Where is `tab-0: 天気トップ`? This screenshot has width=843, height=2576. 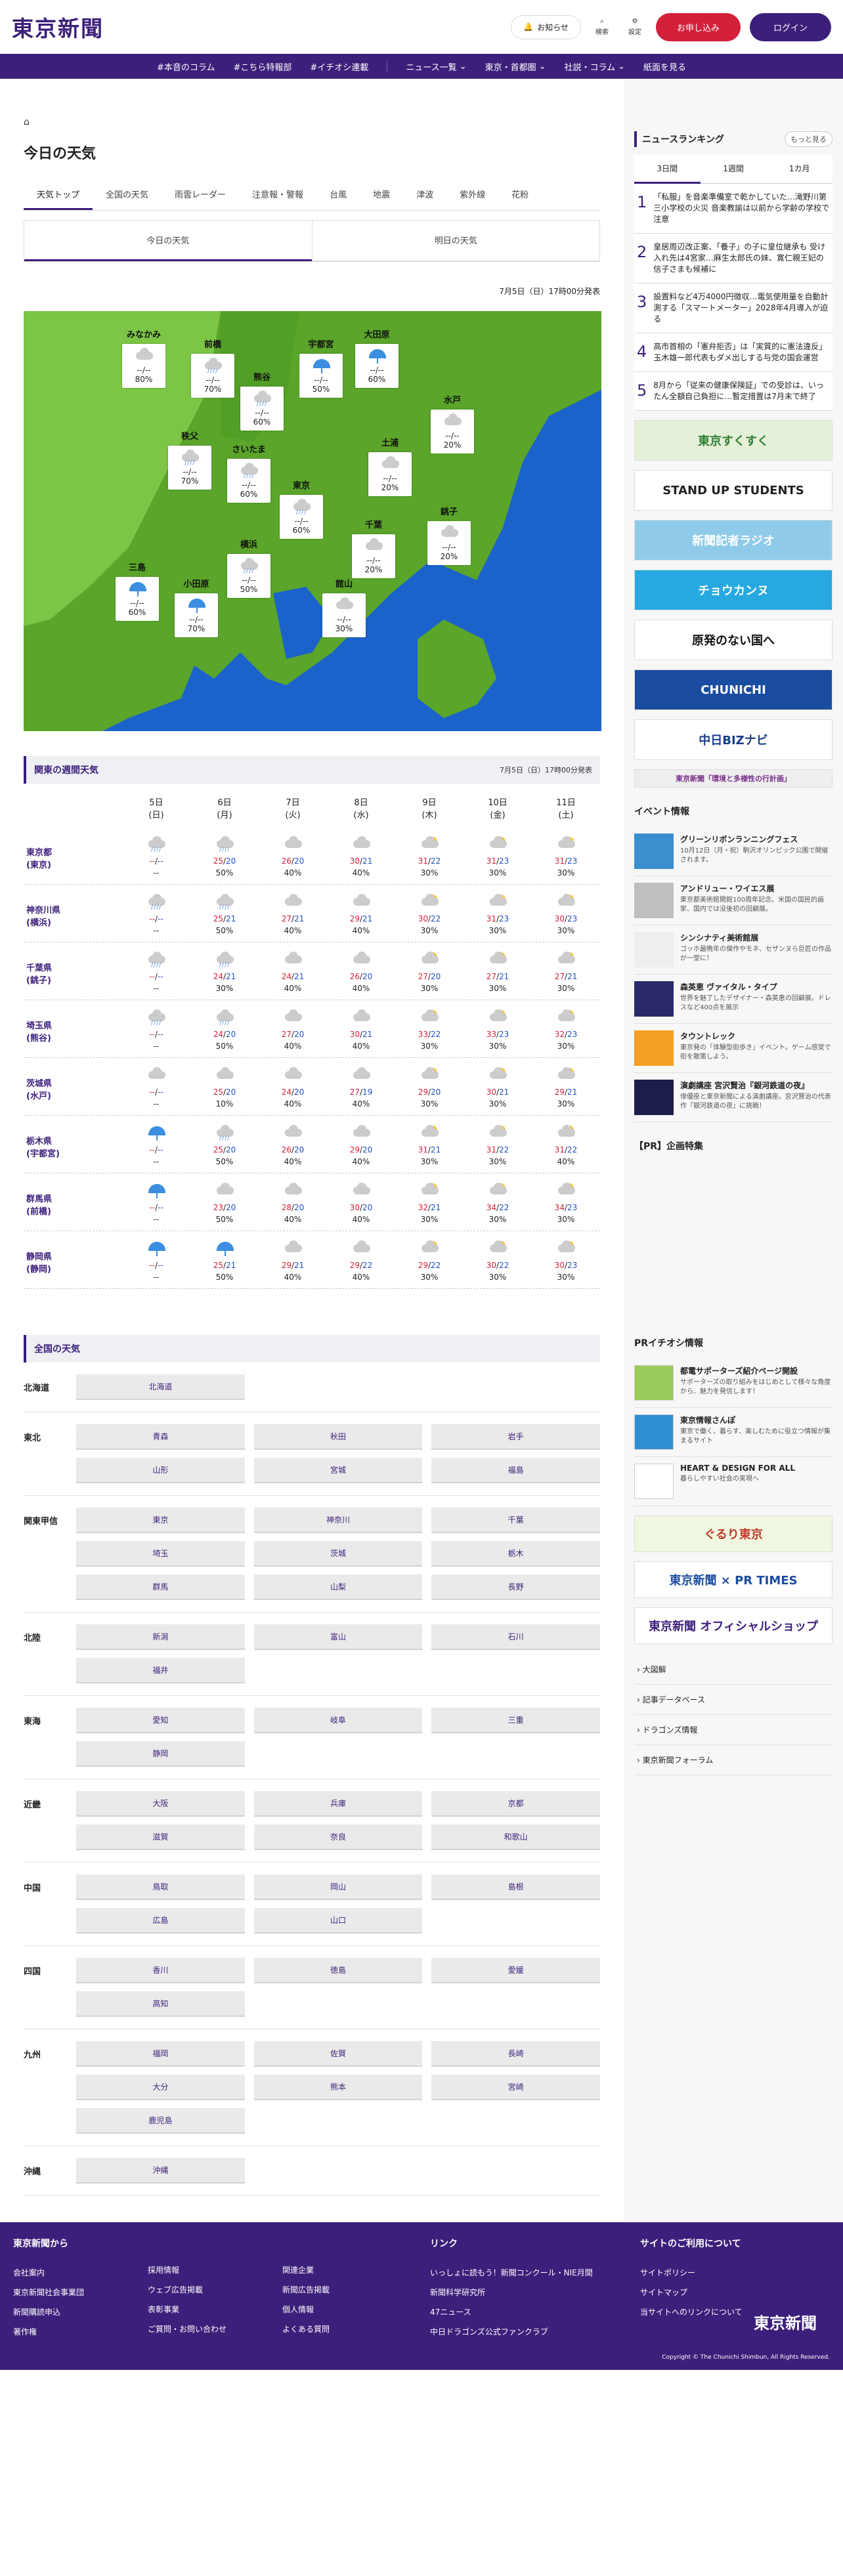 tab-0: 天気トップ is located at coordinates (58, 195).